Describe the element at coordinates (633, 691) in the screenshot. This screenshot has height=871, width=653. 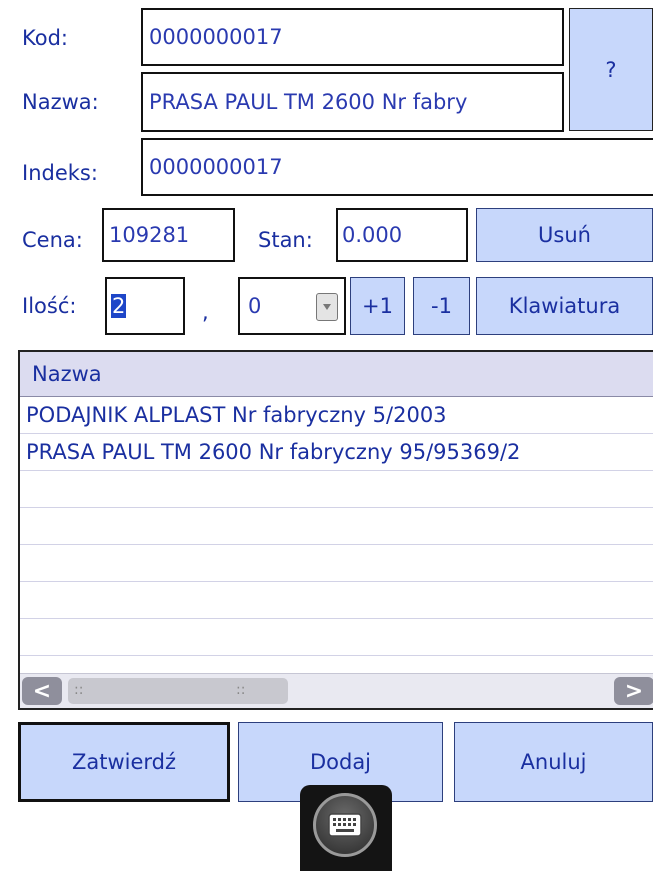
I see `scroll-right-button: >` at that location.